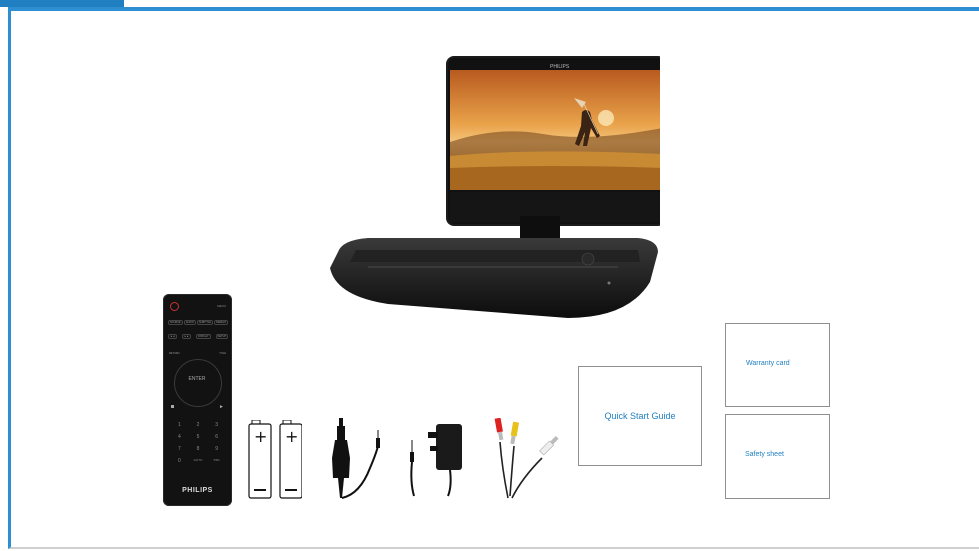 This screenshot has height=551, width=979. What do you see at coordinates (768, 363) in the screenshot?
I see `warranty-card-label: Warranty card` at bounding box center [768, 363].